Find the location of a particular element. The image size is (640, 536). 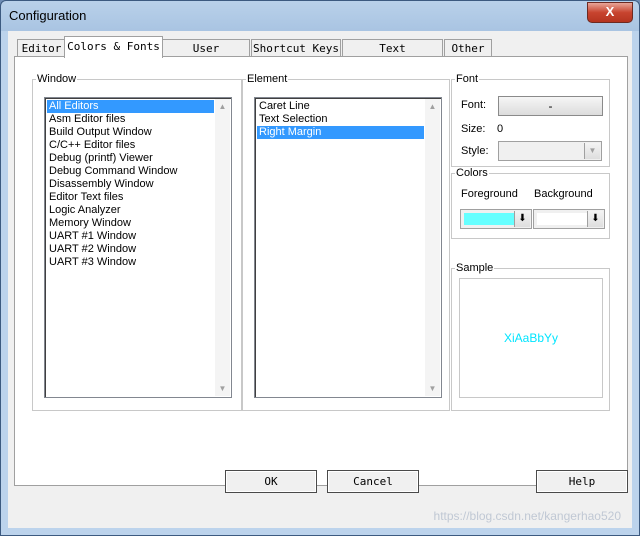

window-list-item: All Editors is located at coordinates (130, 106).